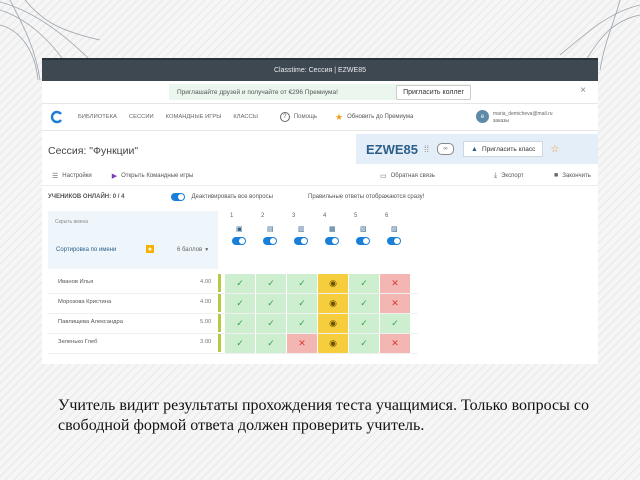 The width and height of the screenshot is (640, 480). I want to click on question-header: 3 ▥, so click(302, 241).